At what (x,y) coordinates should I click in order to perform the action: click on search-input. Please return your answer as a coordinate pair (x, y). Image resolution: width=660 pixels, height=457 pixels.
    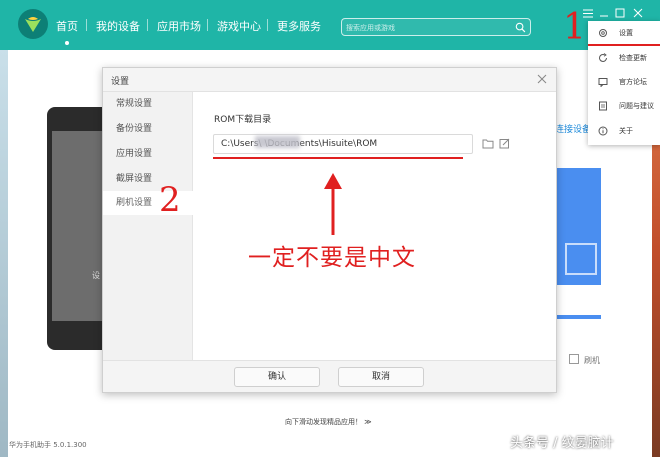
    Looking at the image, I should click on (428, 27).